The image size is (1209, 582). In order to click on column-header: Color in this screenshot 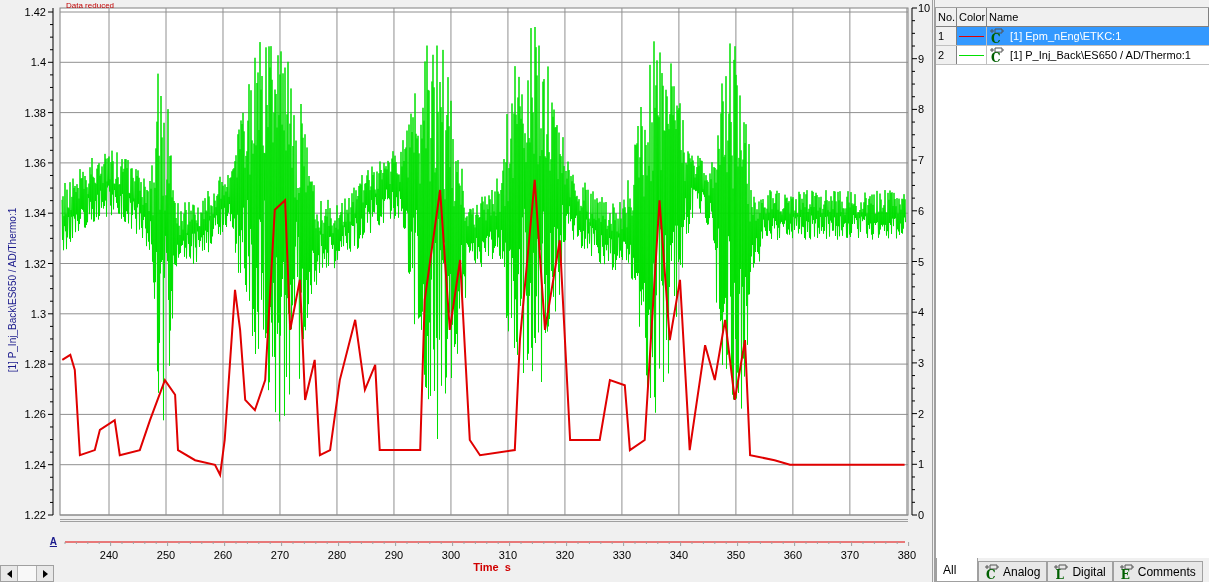, I will do `click(972, 17)`.